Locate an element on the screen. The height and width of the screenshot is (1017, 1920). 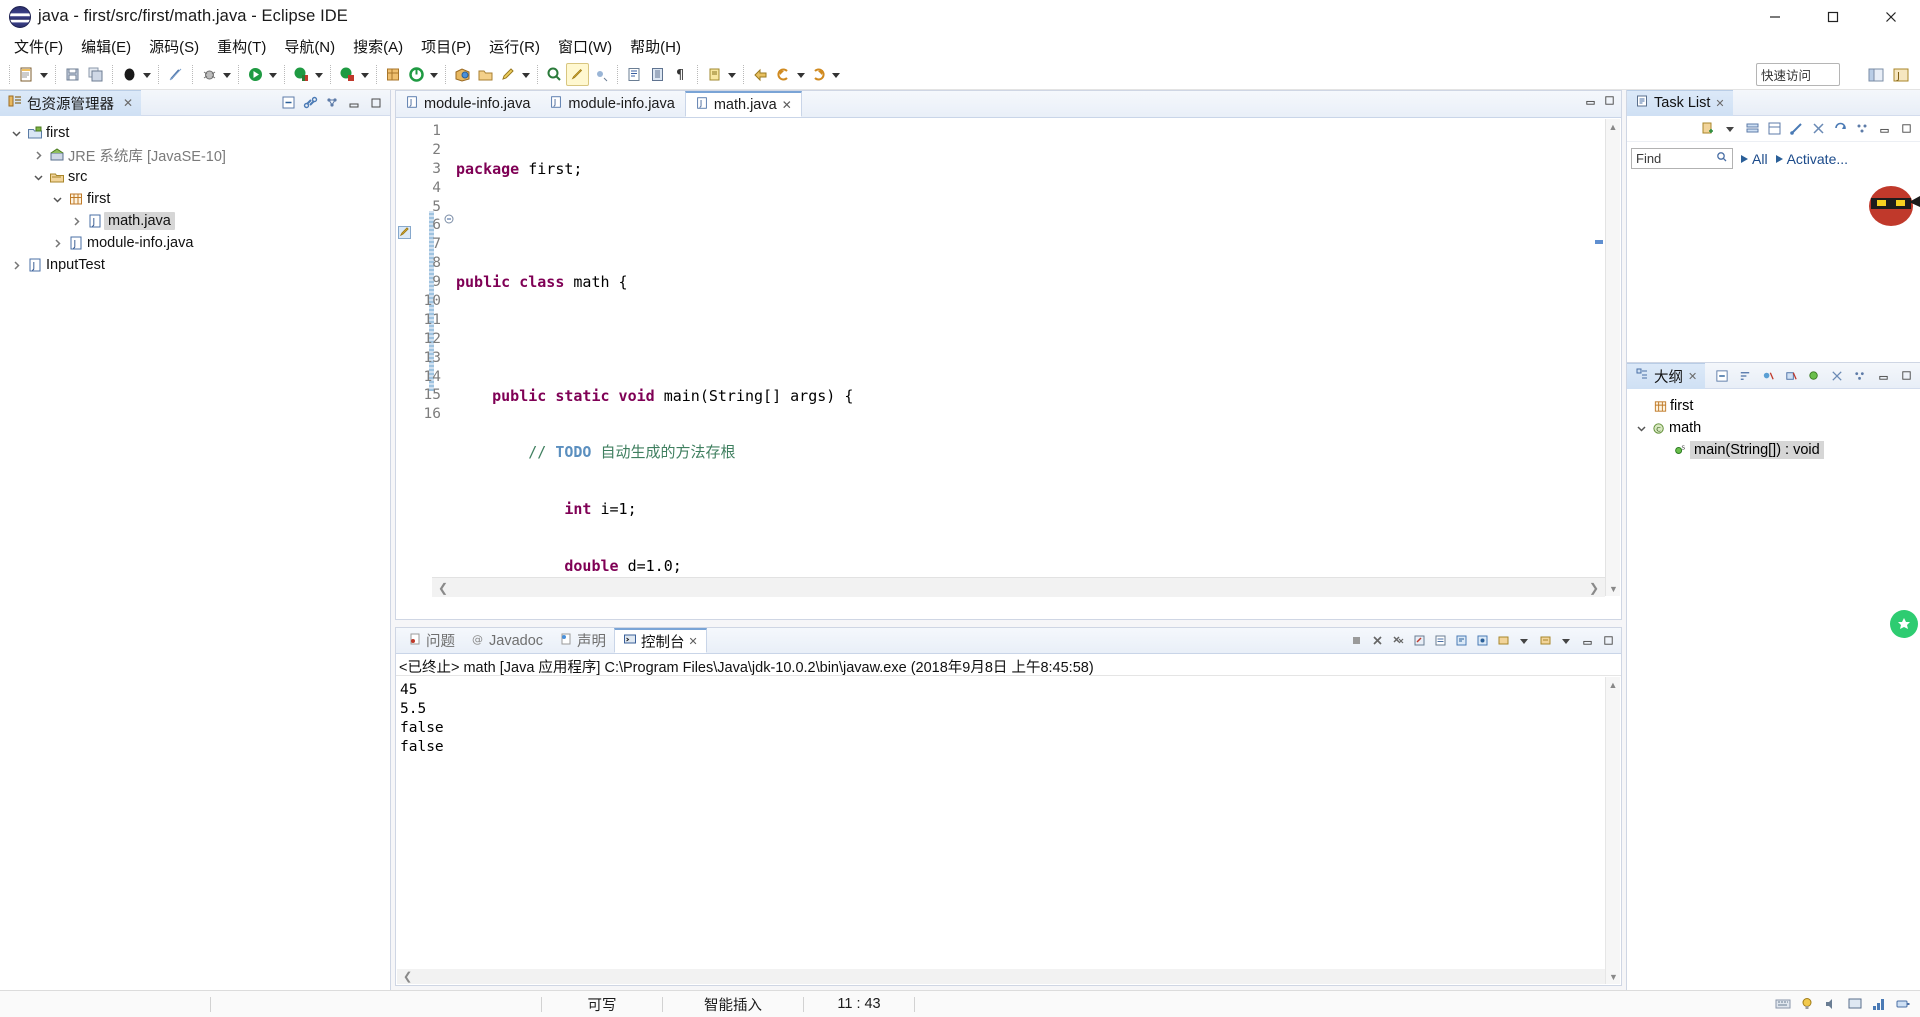
tree-item-math-java: J math.java is located at coordinates (195, 221).